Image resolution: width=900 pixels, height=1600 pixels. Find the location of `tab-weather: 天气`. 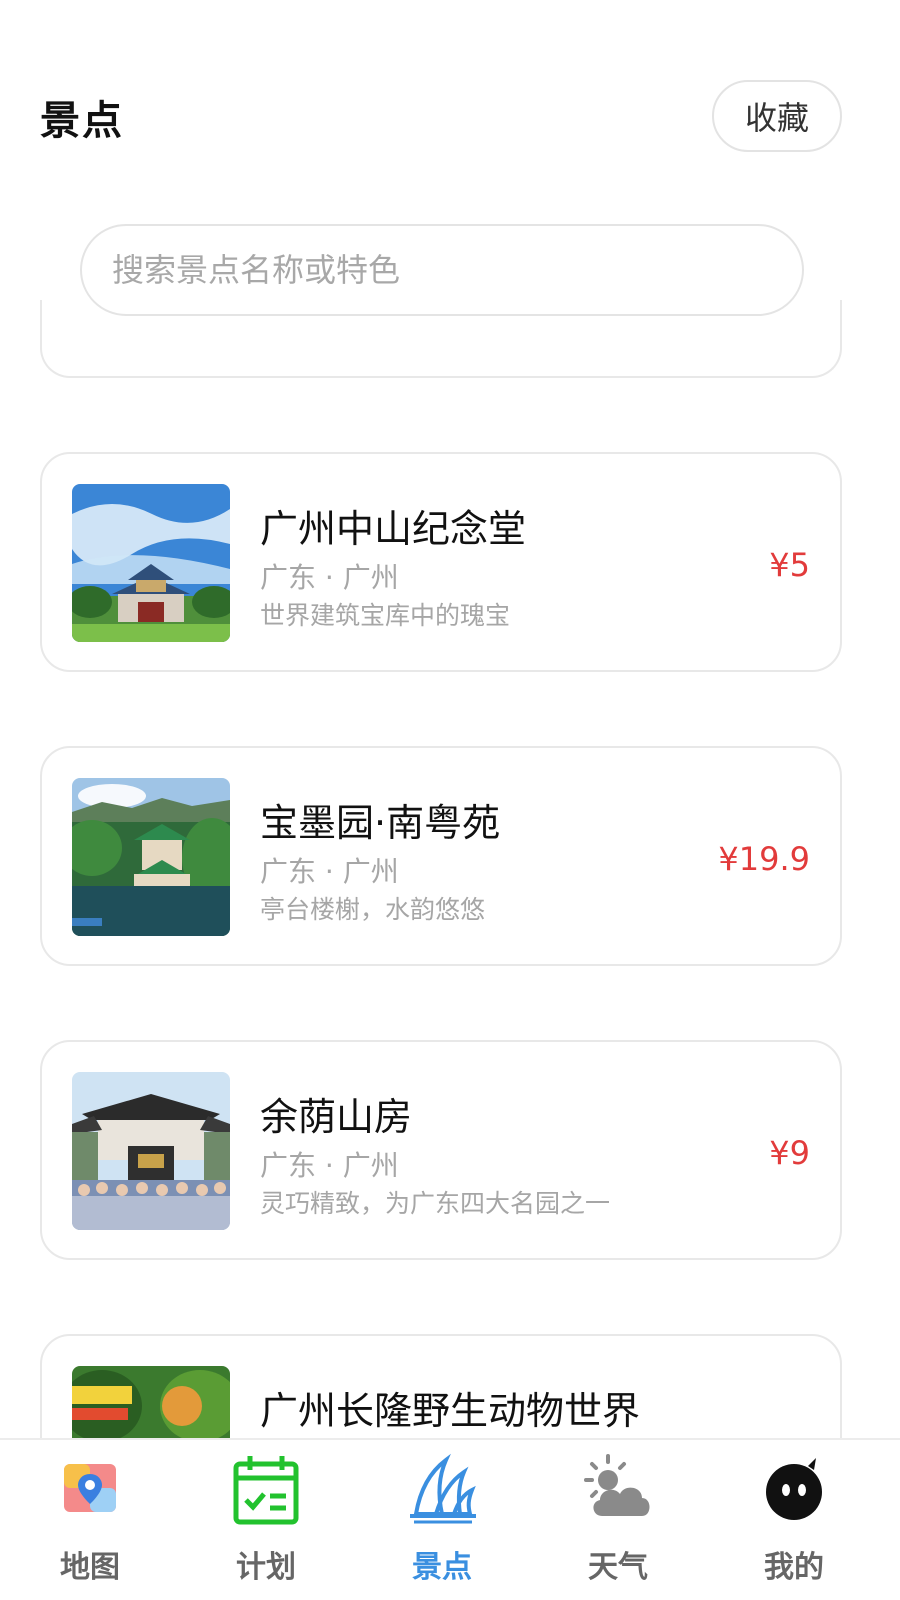

tab-weather: 天气 is located at coordinates (618, 1520).